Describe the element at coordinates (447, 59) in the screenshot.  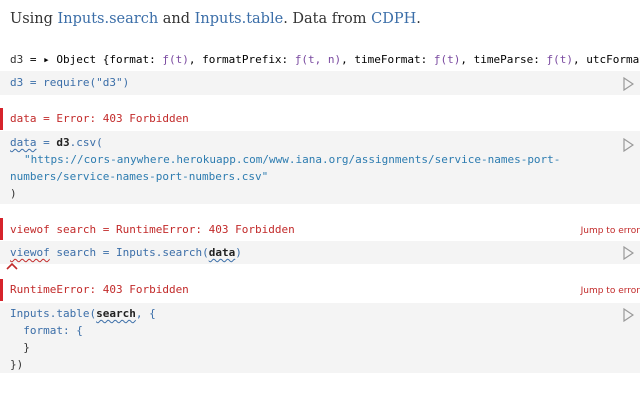
I see `d3-output-fn3: ƒ(t)` at that location.